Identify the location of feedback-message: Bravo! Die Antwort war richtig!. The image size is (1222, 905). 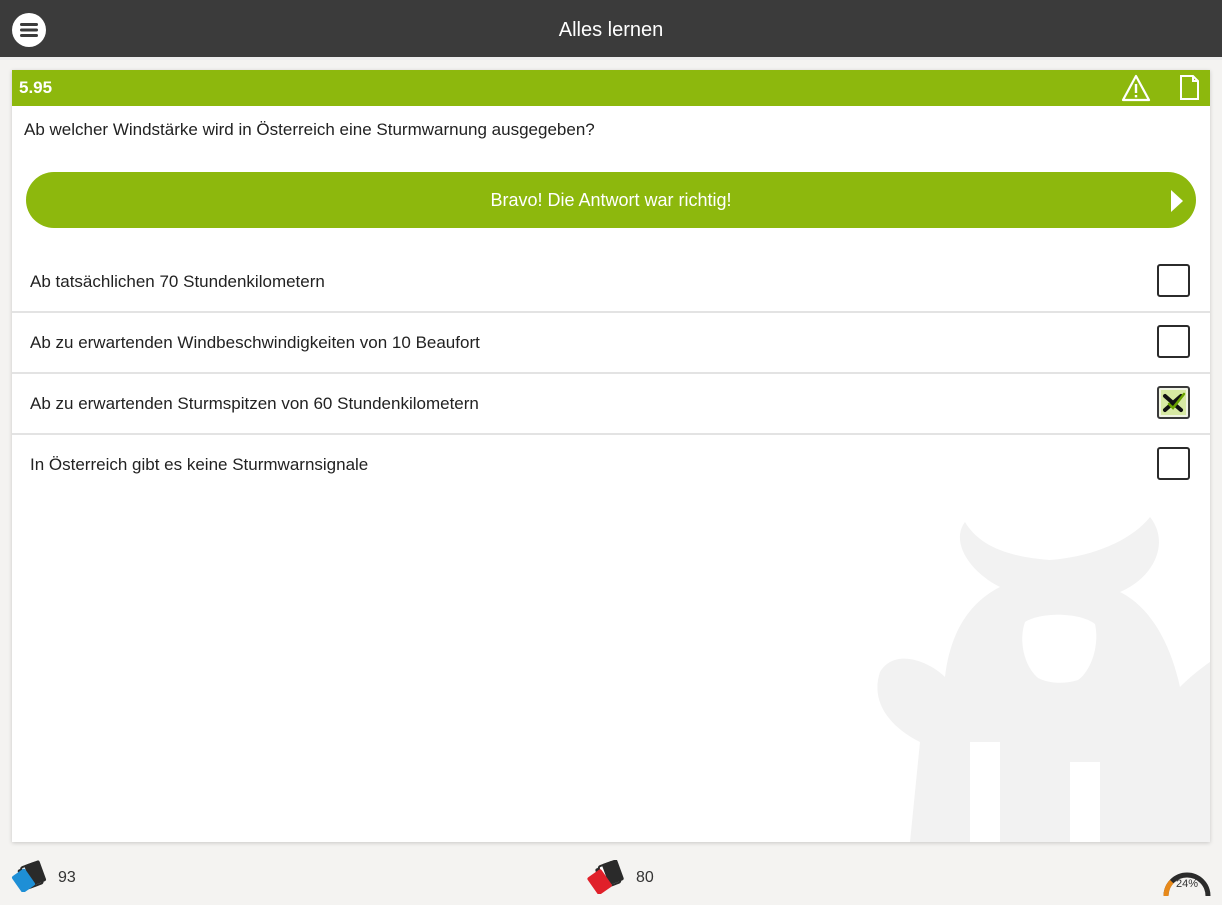
(611, 200).